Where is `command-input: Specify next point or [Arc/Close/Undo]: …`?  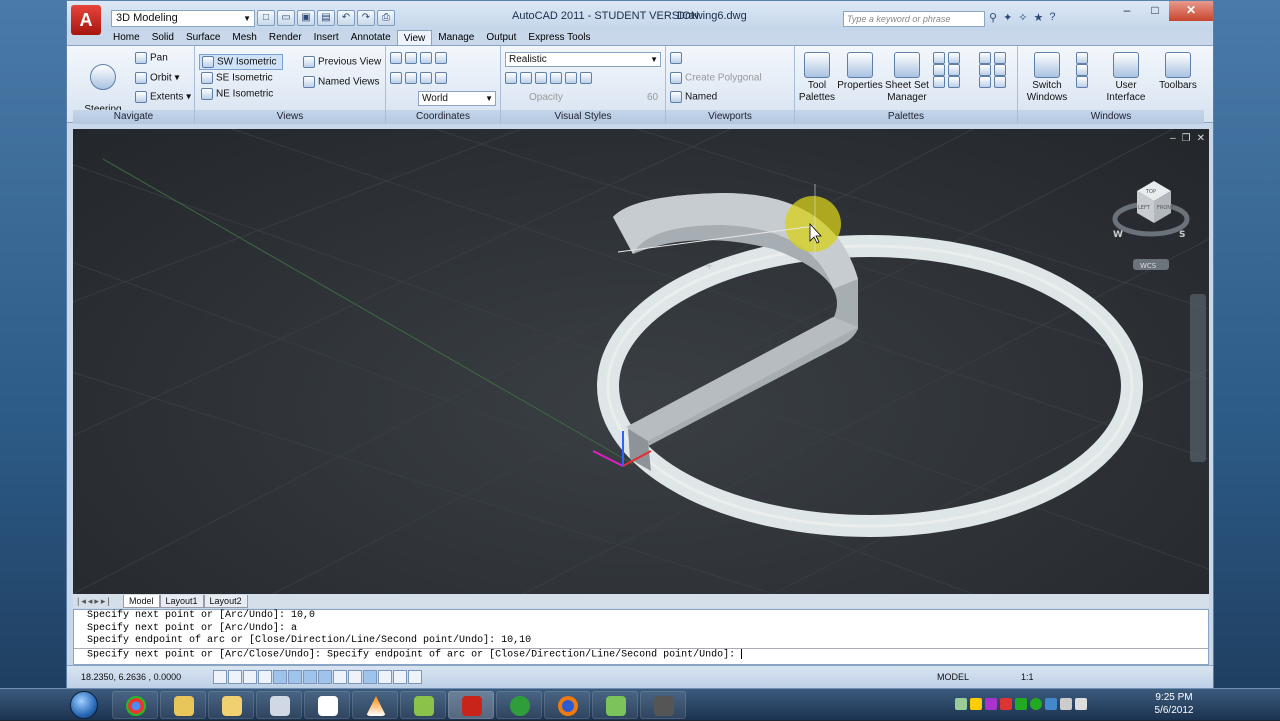 command-input: Specify next point or [Arc/Close/Undo]: … is located at coordinates (641, 653).